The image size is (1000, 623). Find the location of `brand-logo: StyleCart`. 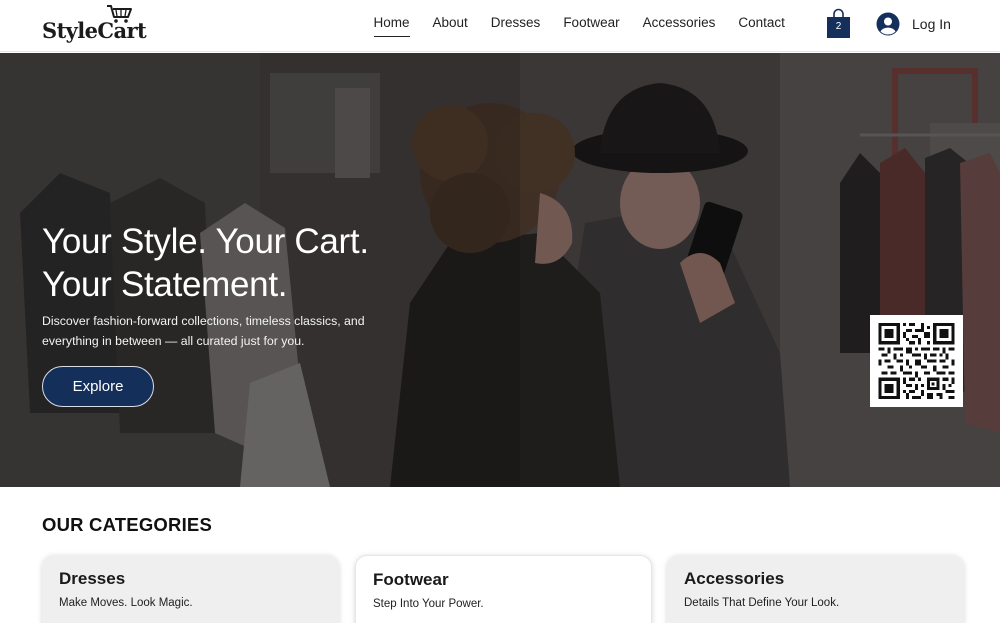

brand-logo: StyleCart is located at coordinates (94, 25).